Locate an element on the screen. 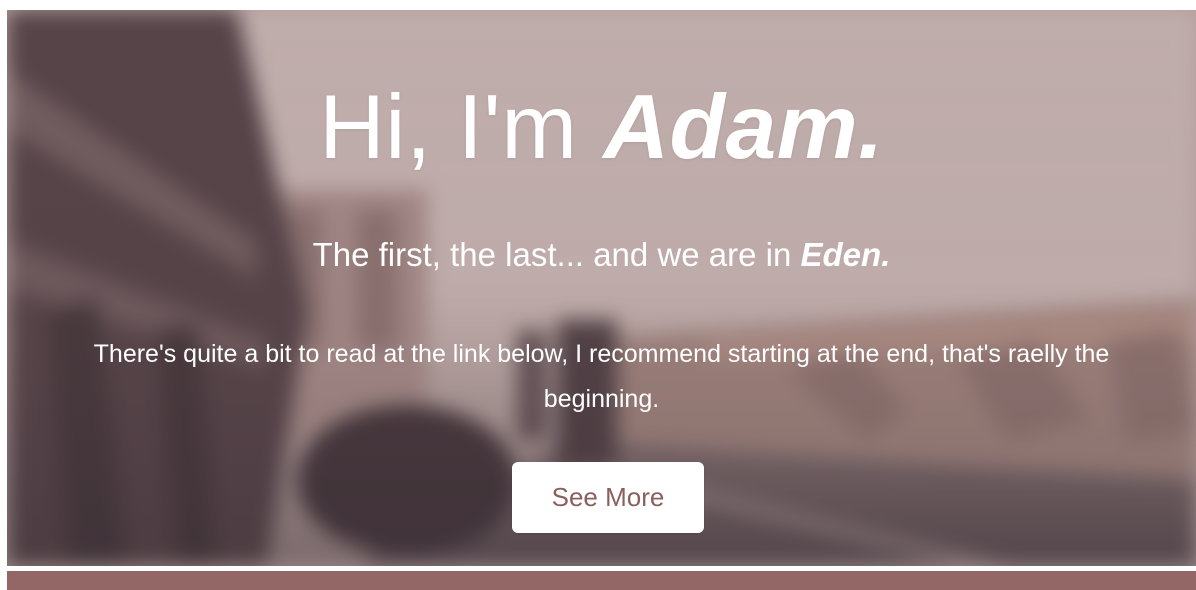 This screenshot has width=1196, height=590. subheading-prefix: The first, the last... and we are in is located at coordinates (556, 254).